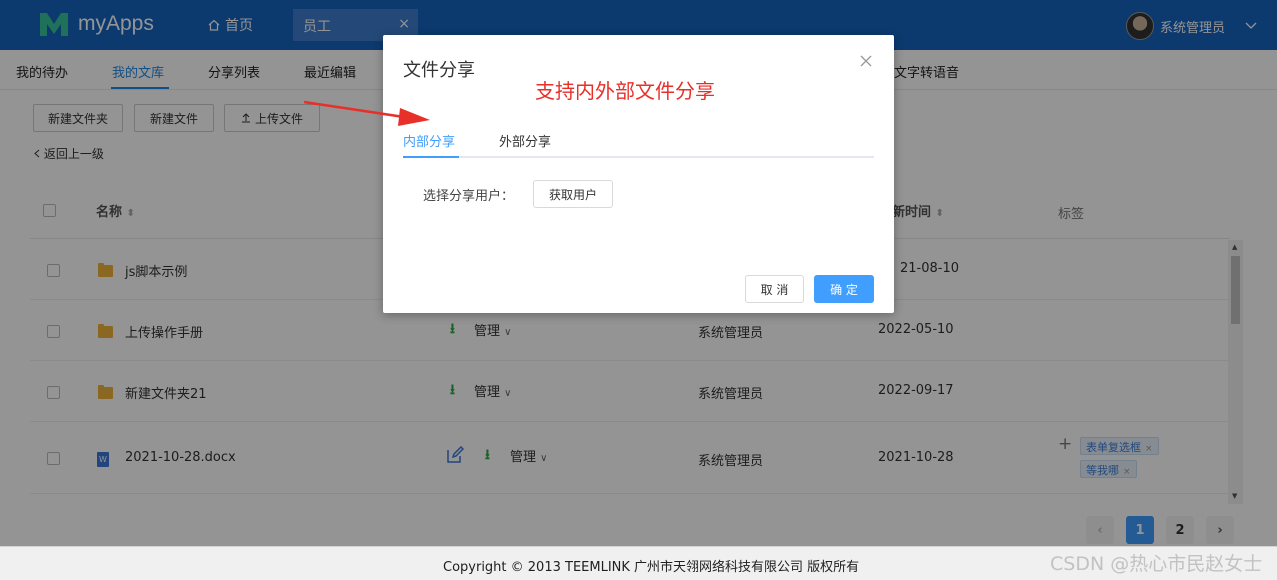 The height and width of the screenshot is (580, 1277). I want to click on tab-internal-share: 内部分享, so click(429, 140).